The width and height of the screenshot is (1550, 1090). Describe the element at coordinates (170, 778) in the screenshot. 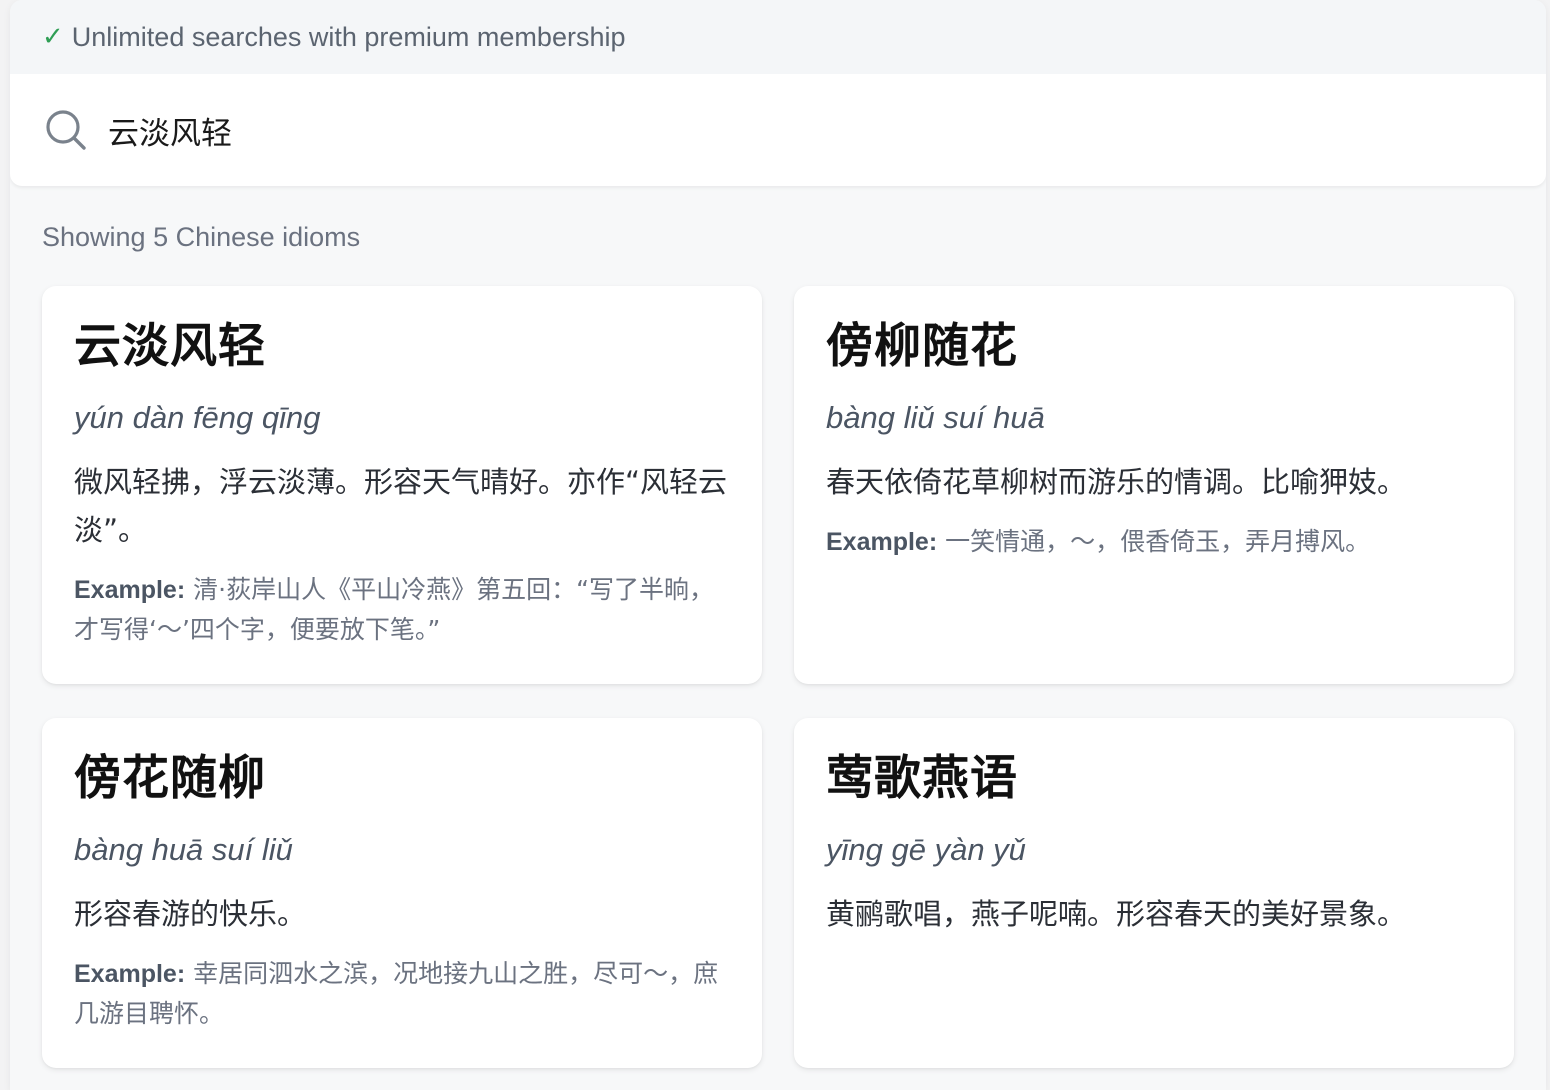

I see `idiom-title: 傍花随柳` at that location.